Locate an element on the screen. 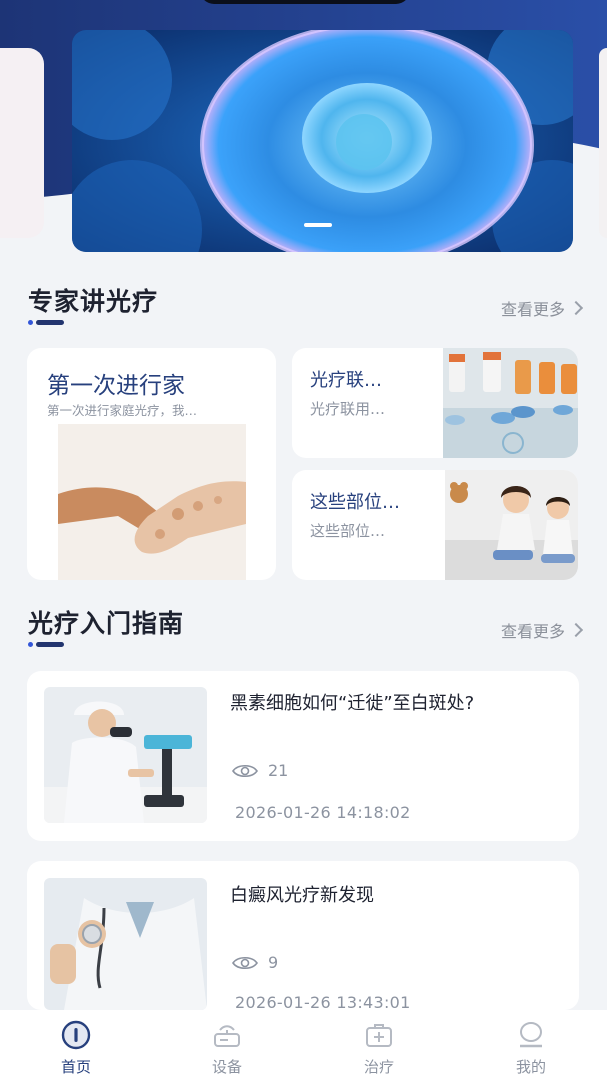 The height and width of the screenshot is (1080, 607). handshake-image is located at coordinates (152, 502).